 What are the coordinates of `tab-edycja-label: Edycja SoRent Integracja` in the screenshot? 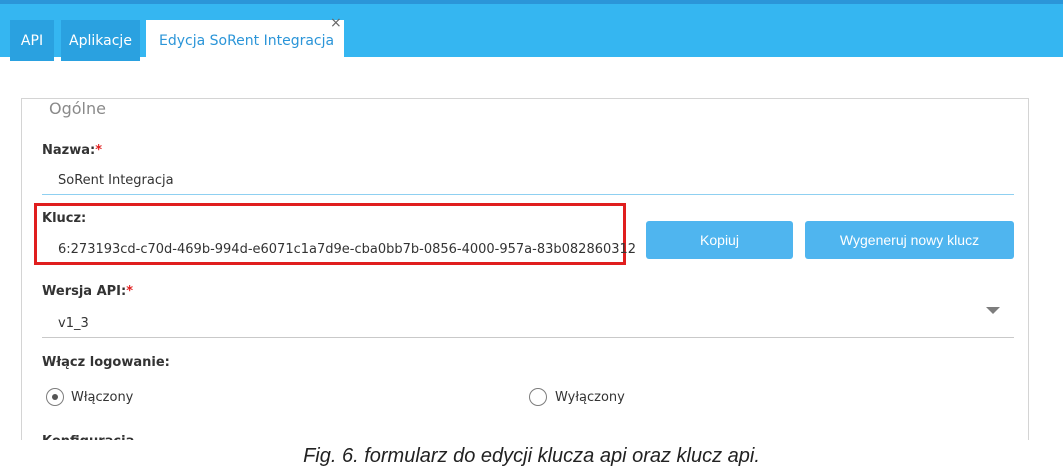 It's located at (247, 40).